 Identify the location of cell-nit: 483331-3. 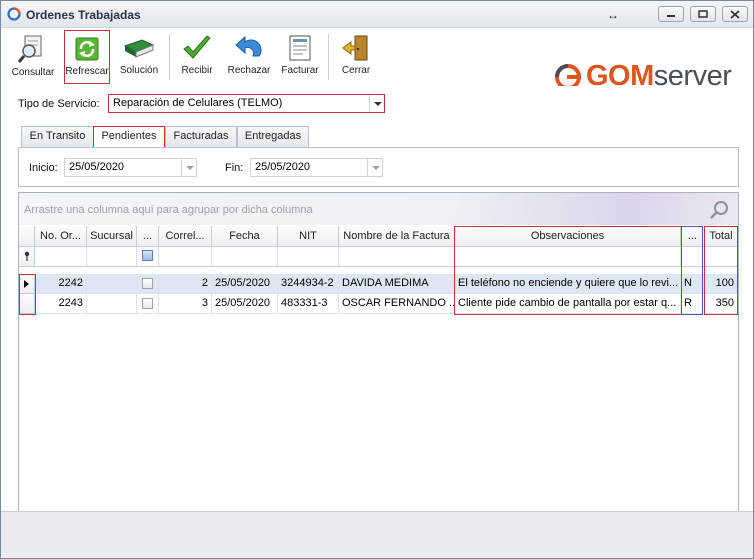
(308, 304).